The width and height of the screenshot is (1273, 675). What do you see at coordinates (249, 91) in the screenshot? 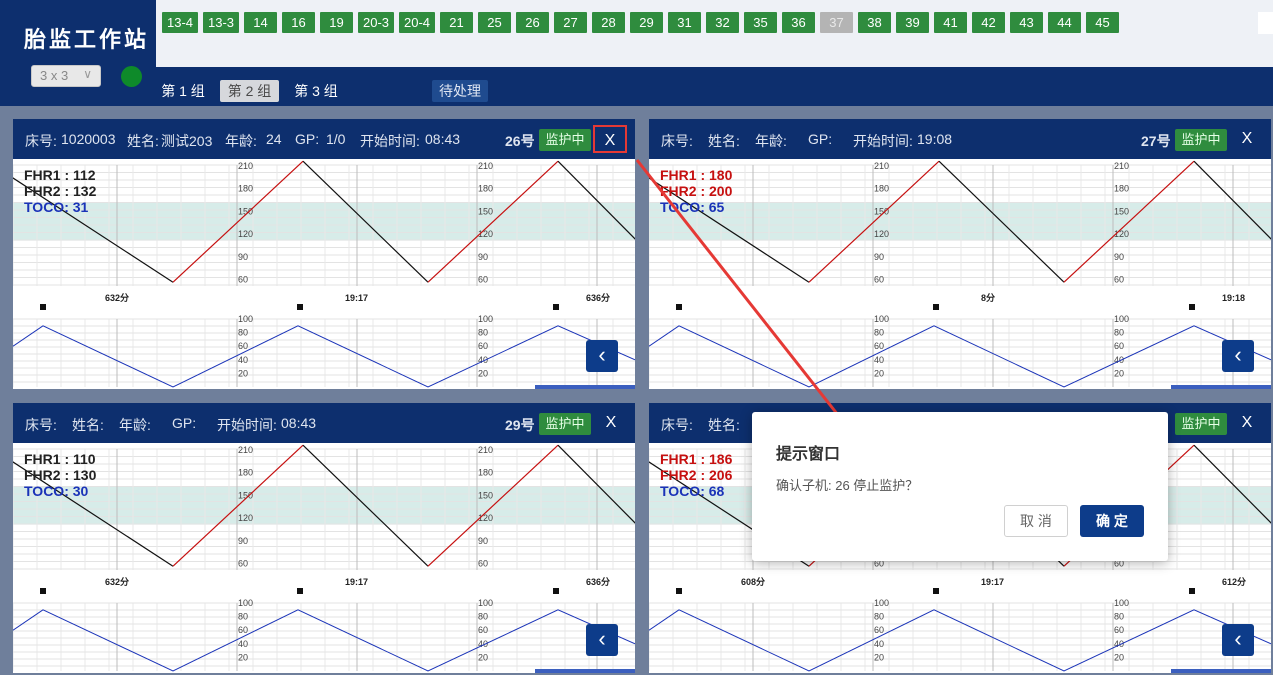
I see `tab-group-2: 第 2 组` at bounding box center [249, 91].